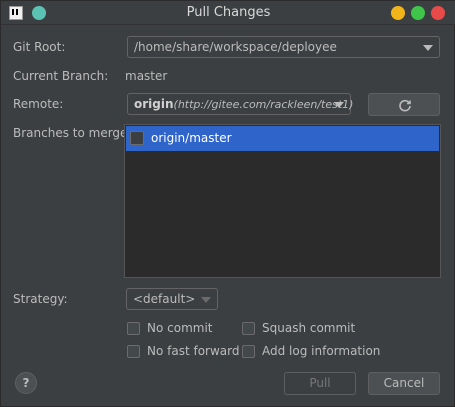 The image size is (455, 407). Describe the element at coordinates (137, 138) in the screenshot. I see `branch-checkbox` at that location.